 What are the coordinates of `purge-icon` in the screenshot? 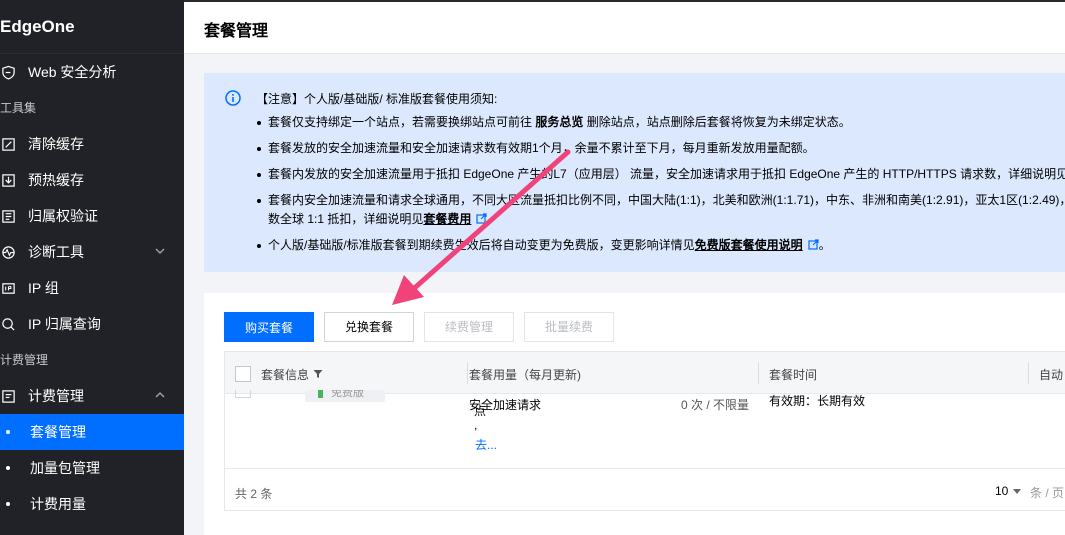 It's located at (8, 144).